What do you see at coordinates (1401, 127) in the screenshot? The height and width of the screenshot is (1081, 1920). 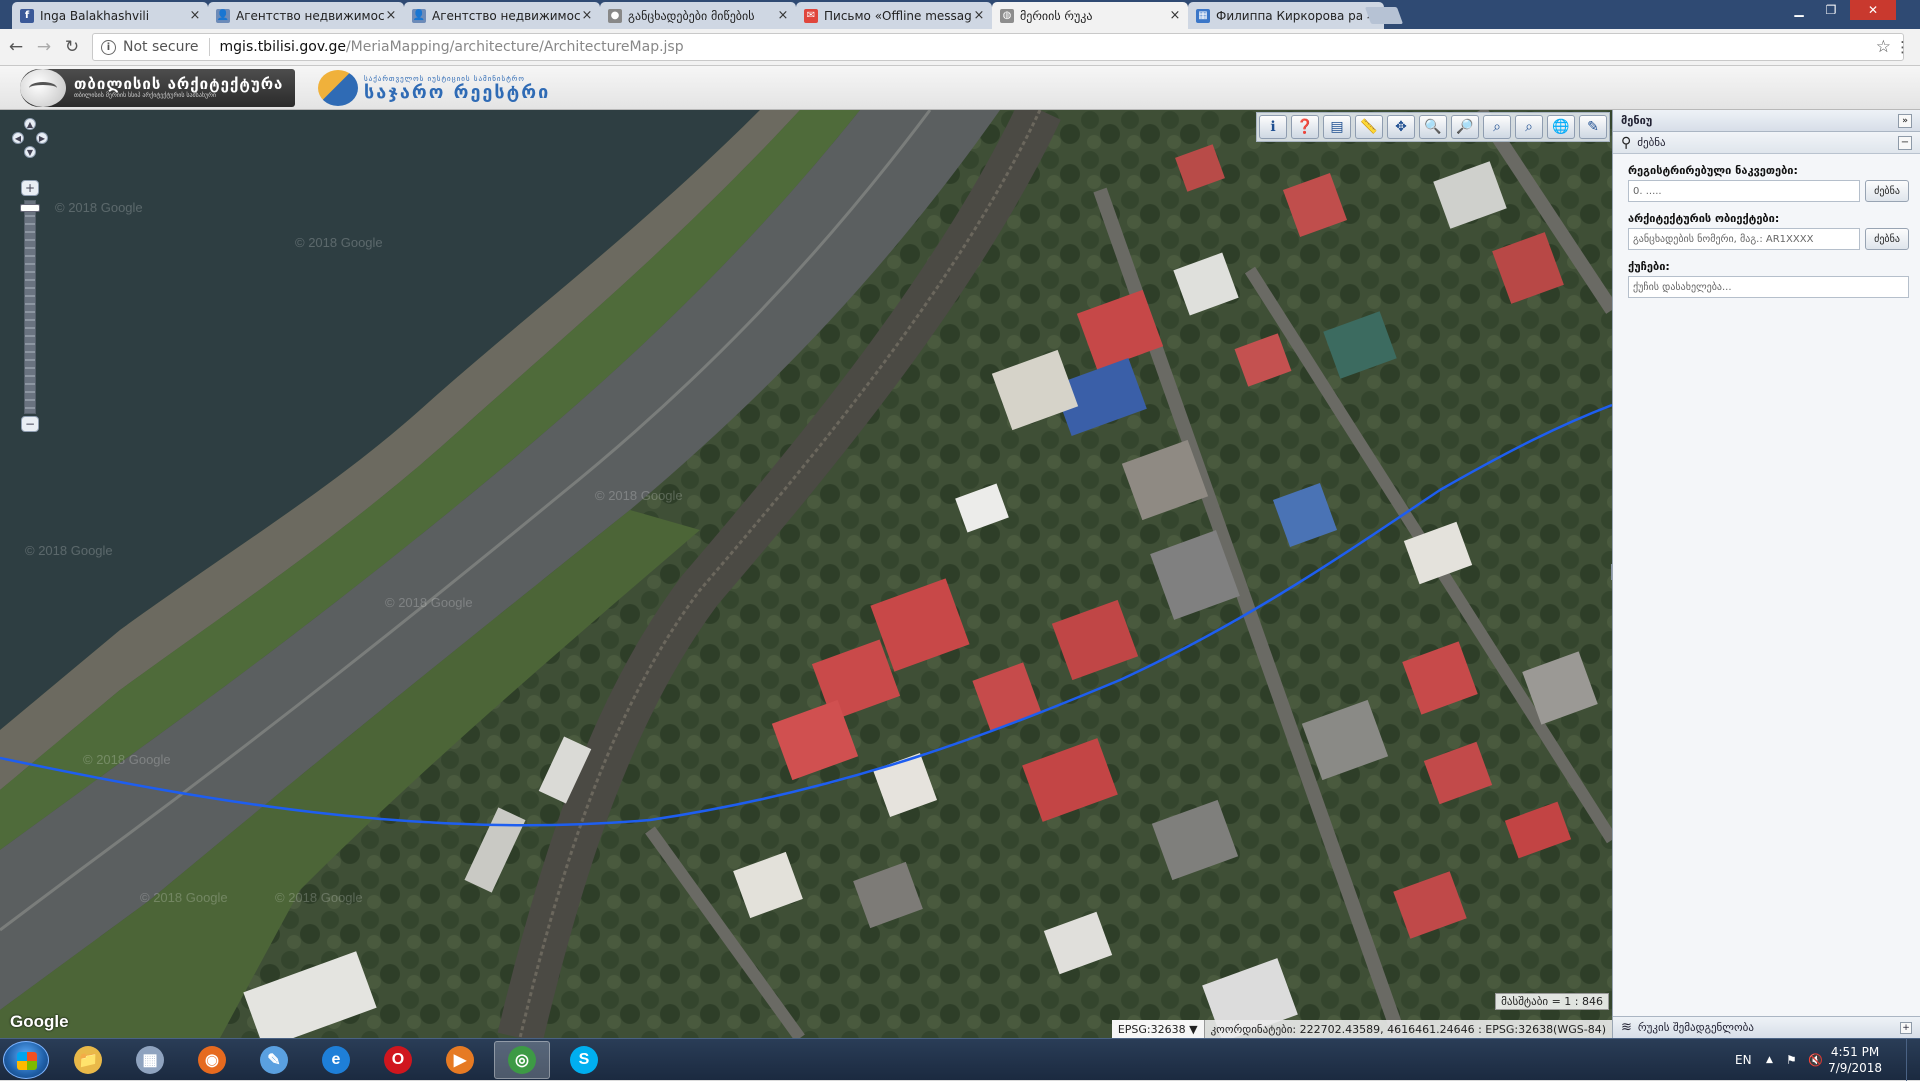 I see `pan-tool-icon: ✥` at bounding box center [1401, 127].